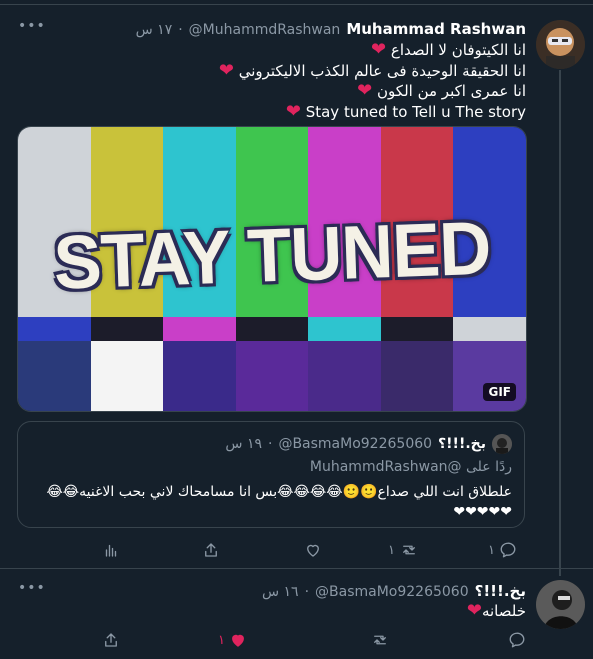 This screenshot has height=659, width=593. I want to click on color-bars-middle, so click(272, 329).